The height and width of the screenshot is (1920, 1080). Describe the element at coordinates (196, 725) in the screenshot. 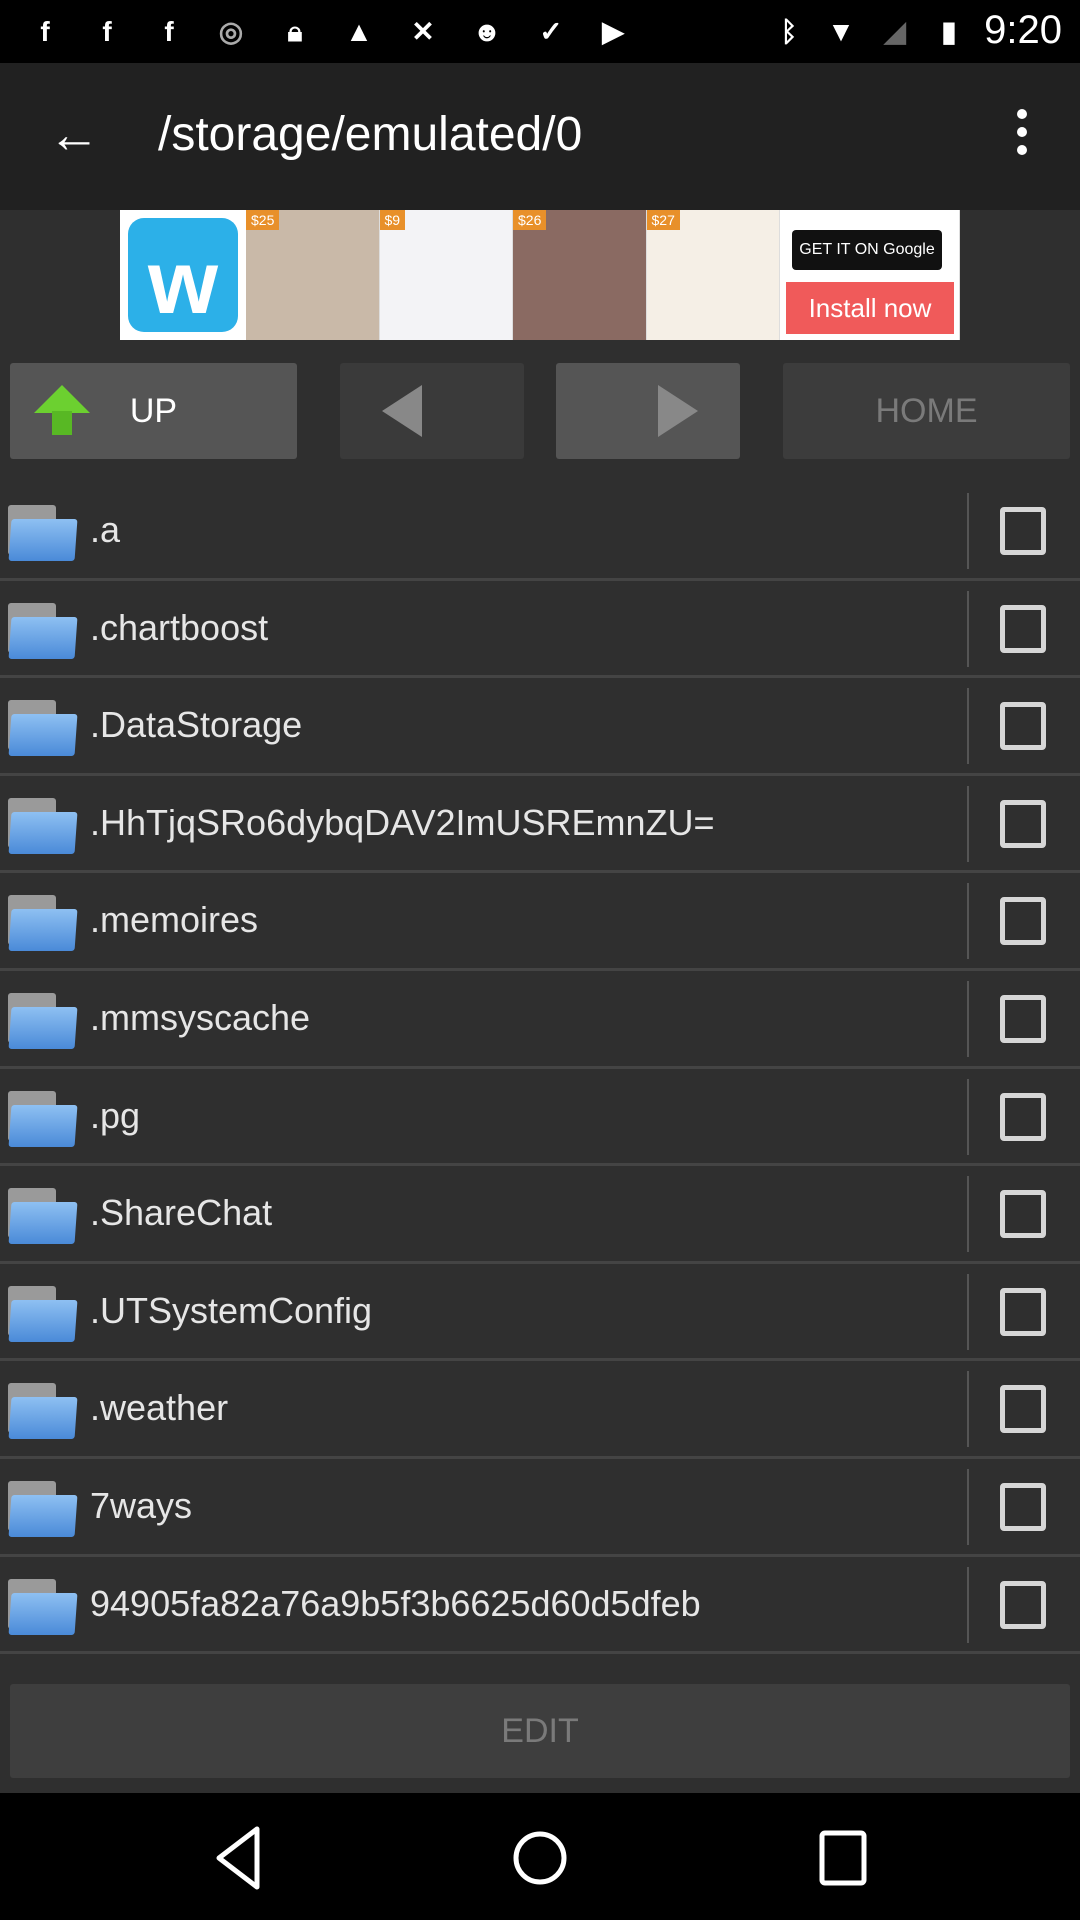

I see `file-name: .DataStorage` at that location.